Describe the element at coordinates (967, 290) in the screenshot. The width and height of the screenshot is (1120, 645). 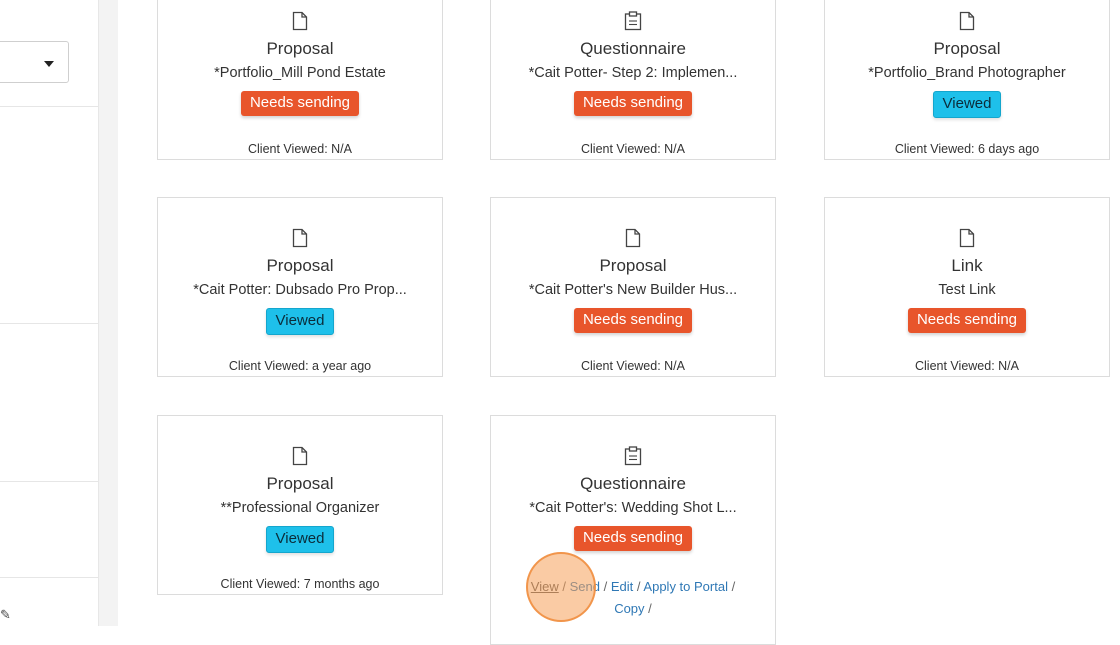
I see `card-name: Test Link` at that location.